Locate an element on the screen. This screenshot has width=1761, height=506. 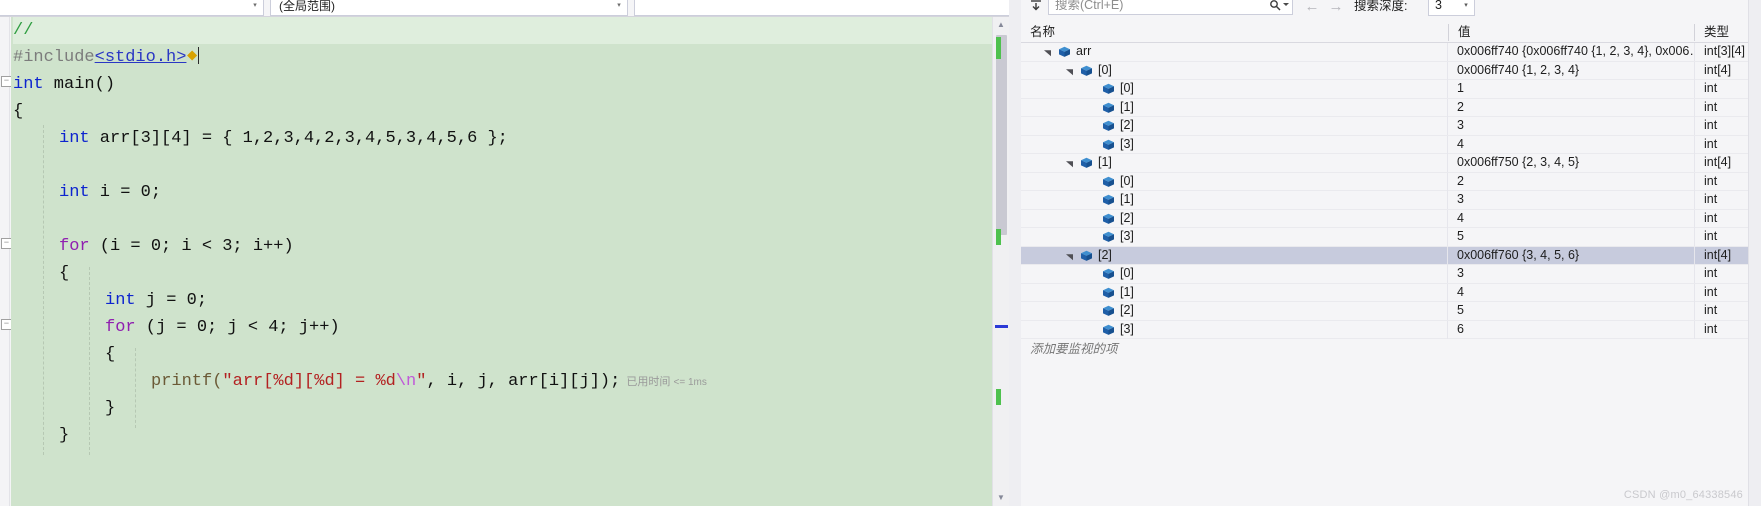
code-line: for (i = 0; i < 3; i++) is located at coordinates (176, 246).